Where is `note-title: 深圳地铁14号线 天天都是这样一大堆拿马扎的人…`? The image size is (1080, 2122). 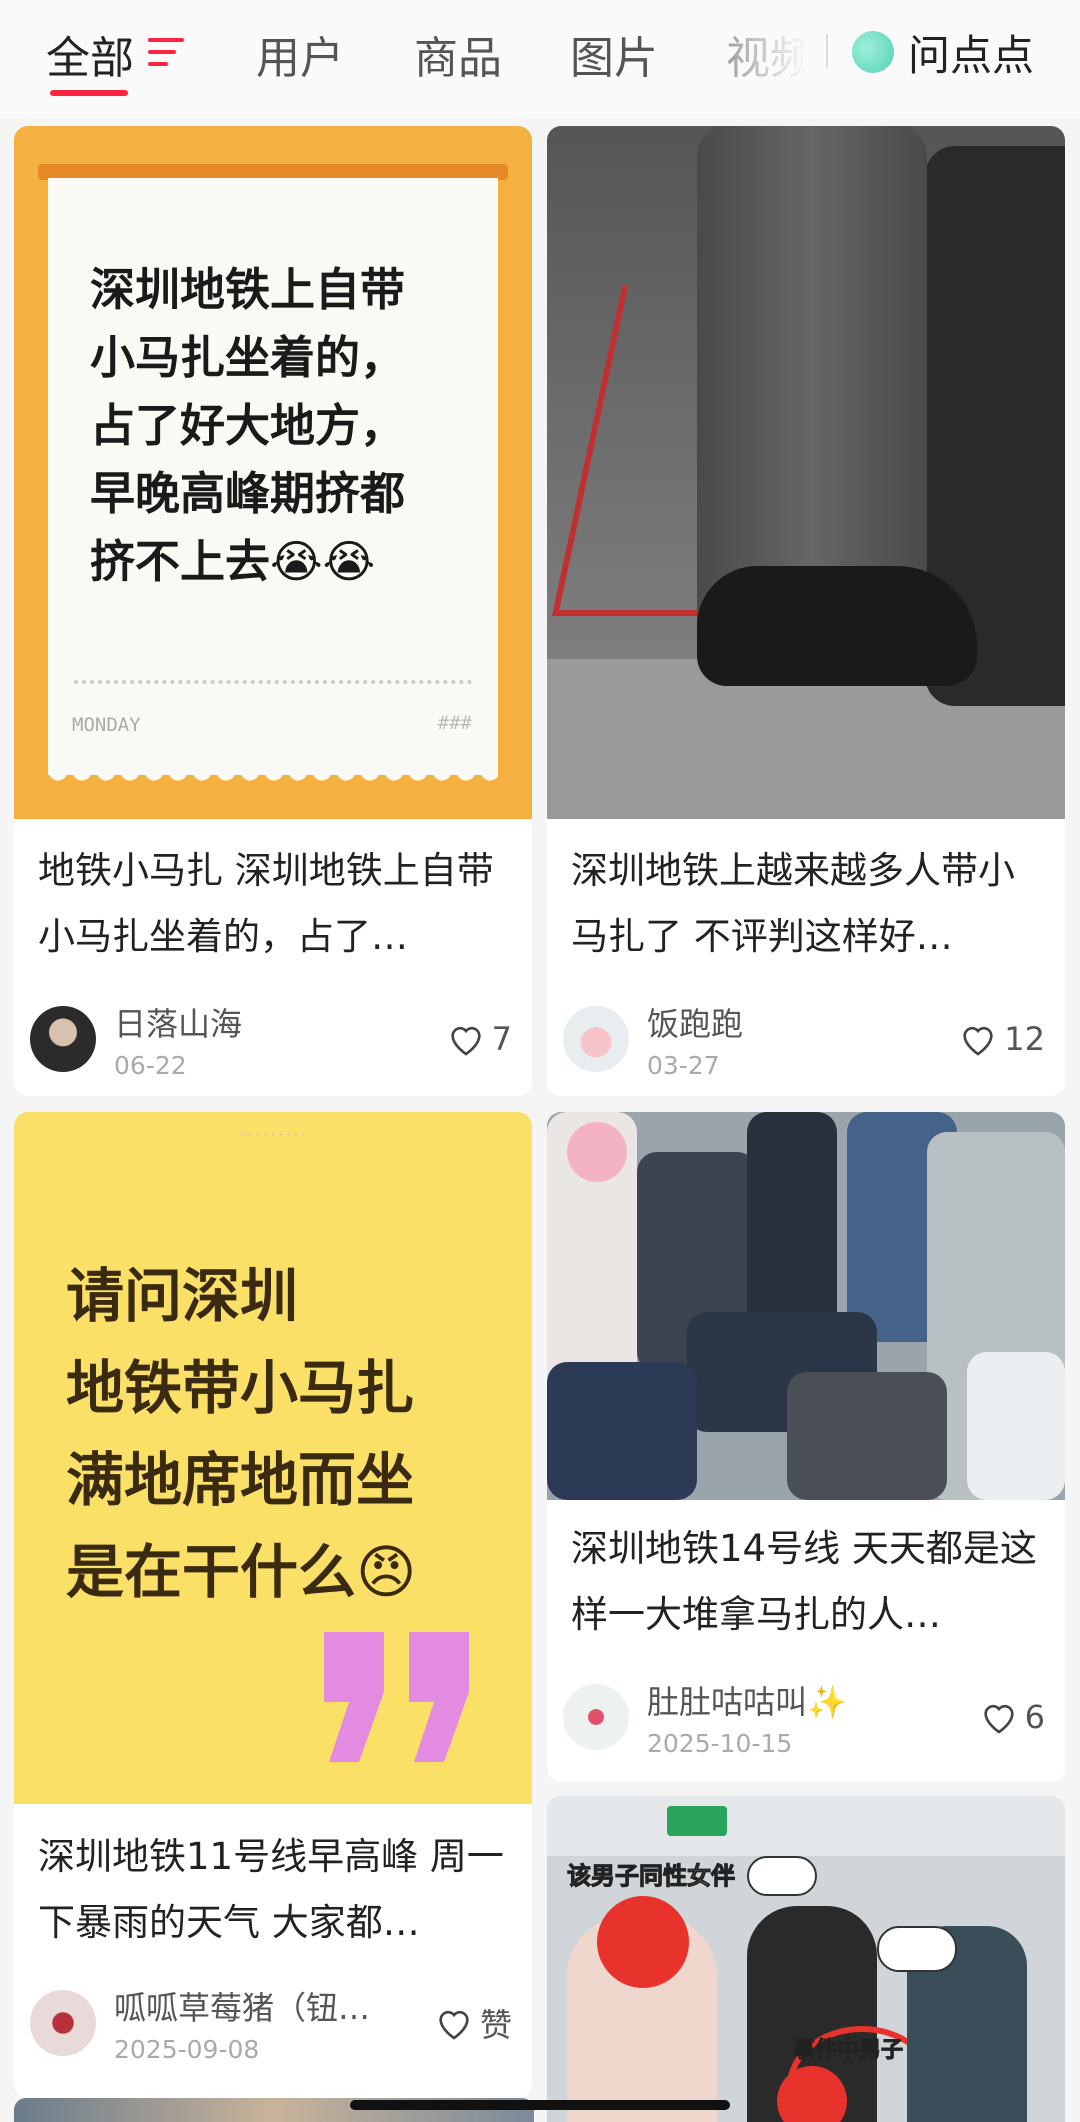 note-title: 深圳地铁14号线 天天都是这样一大堆拿马扎的人… is located at coordinates (804, 1581).